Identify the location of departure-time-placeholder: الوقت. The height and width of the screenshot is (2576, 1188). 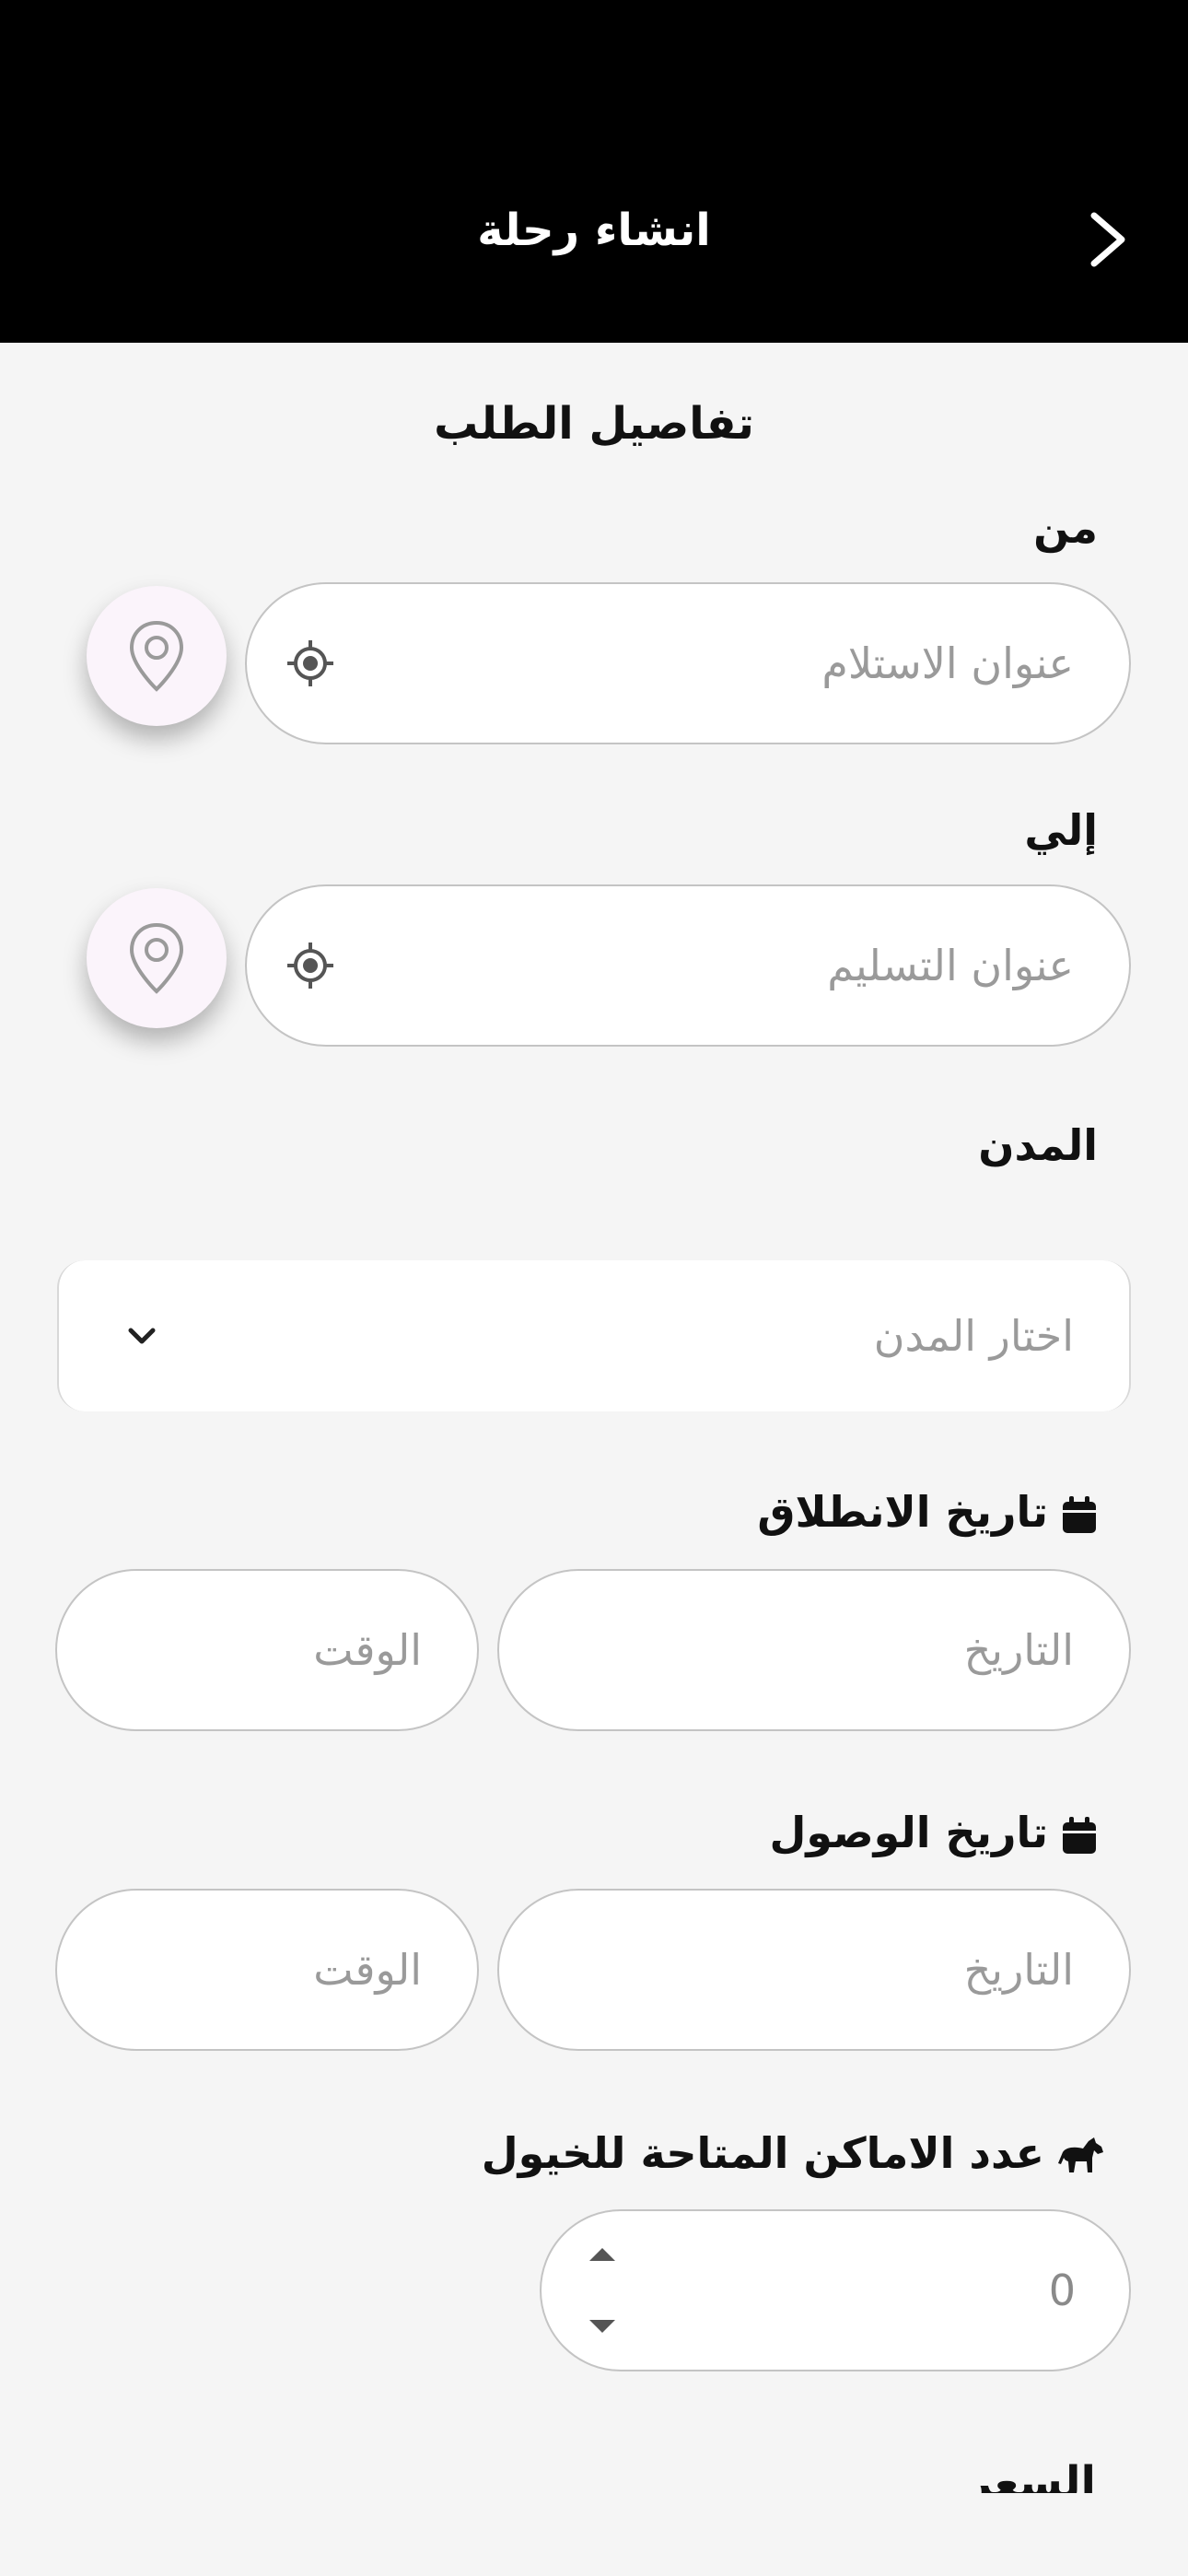
(367, 1650).